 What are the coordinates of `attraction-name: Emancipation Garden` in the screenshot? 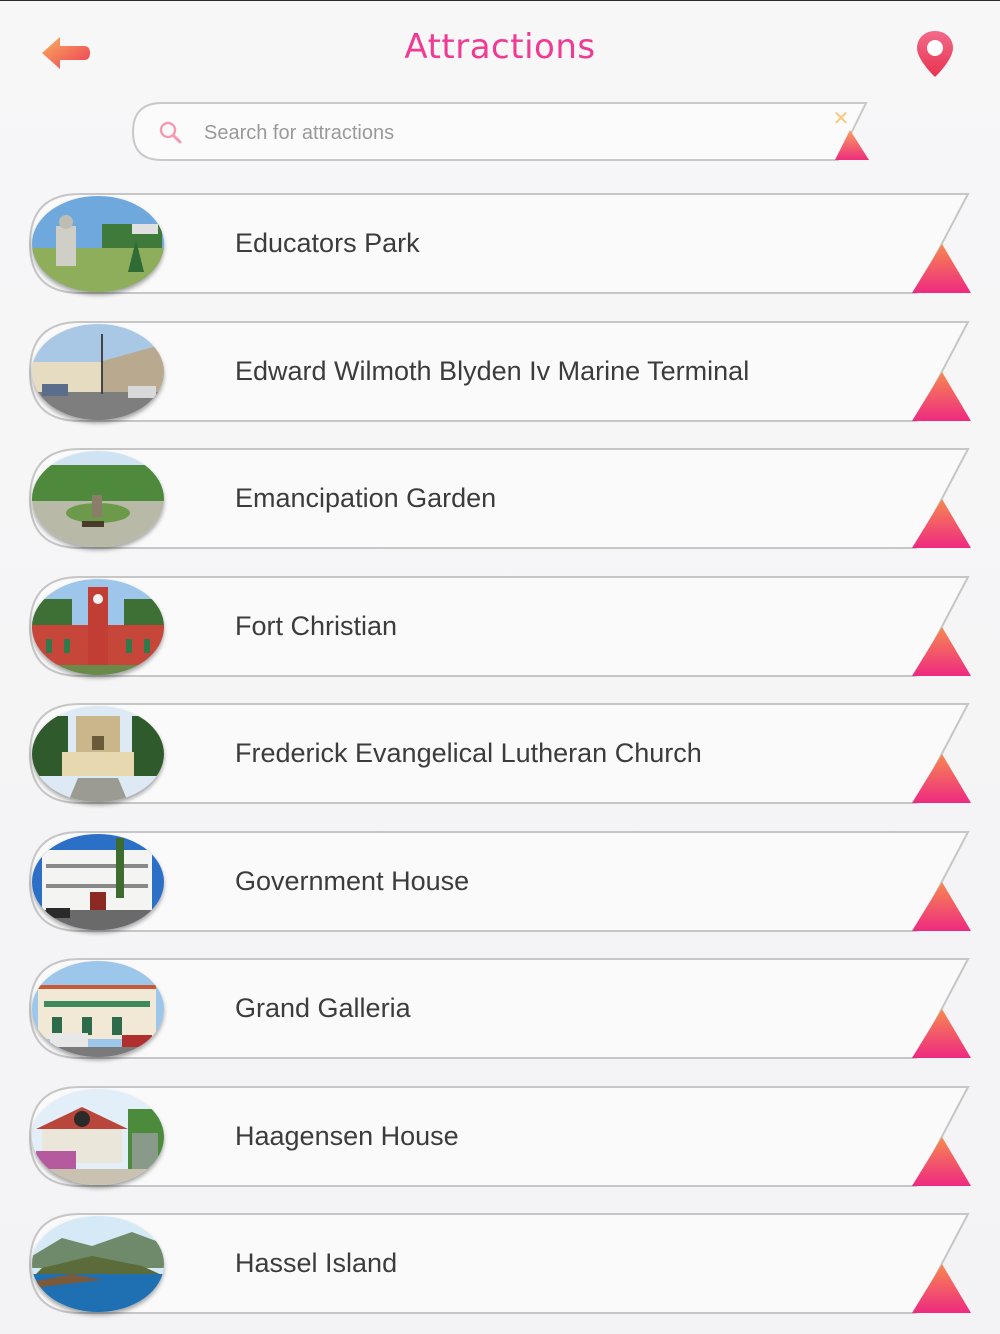 It's located at (366, 498).